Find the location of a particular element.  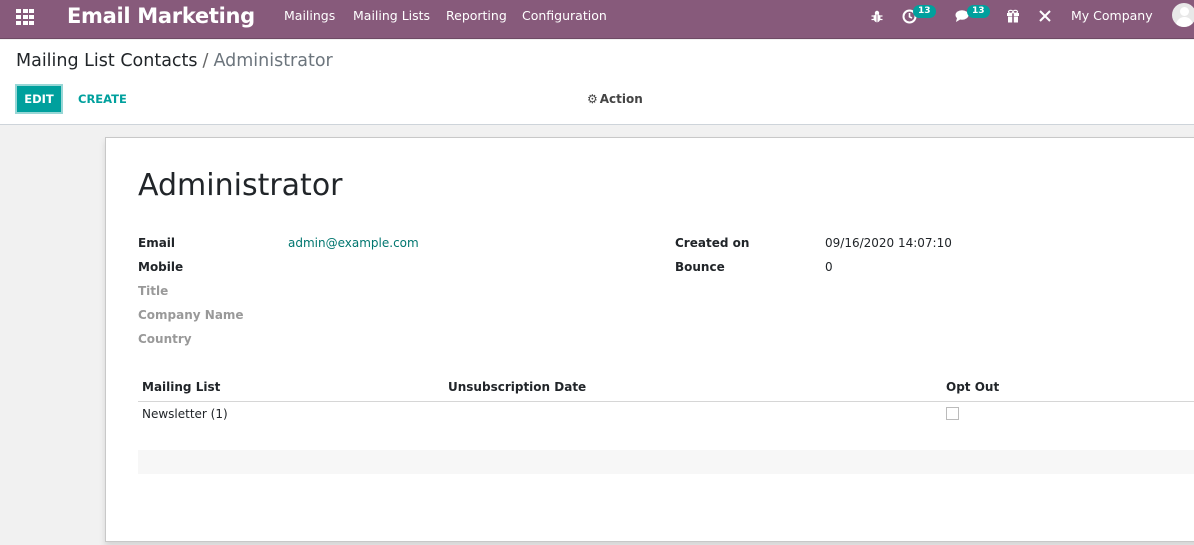

app-title: Email Marketing is located at coordinates (161, 16).